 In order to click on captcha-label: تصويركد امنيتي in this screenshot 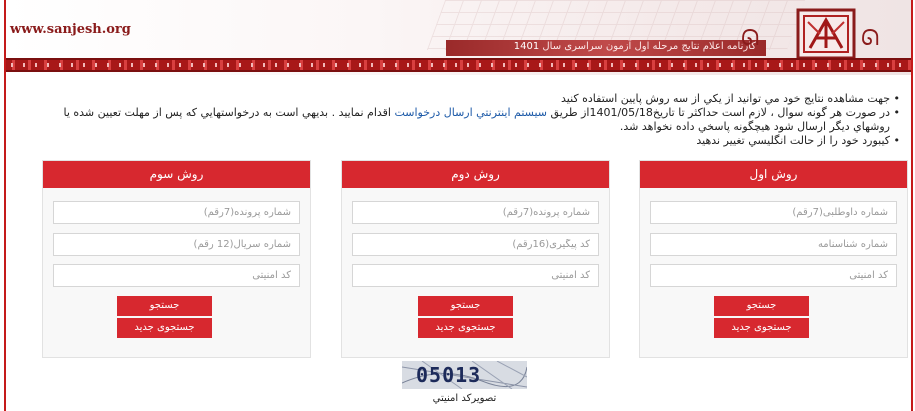, I will do `click(464, 398)`.